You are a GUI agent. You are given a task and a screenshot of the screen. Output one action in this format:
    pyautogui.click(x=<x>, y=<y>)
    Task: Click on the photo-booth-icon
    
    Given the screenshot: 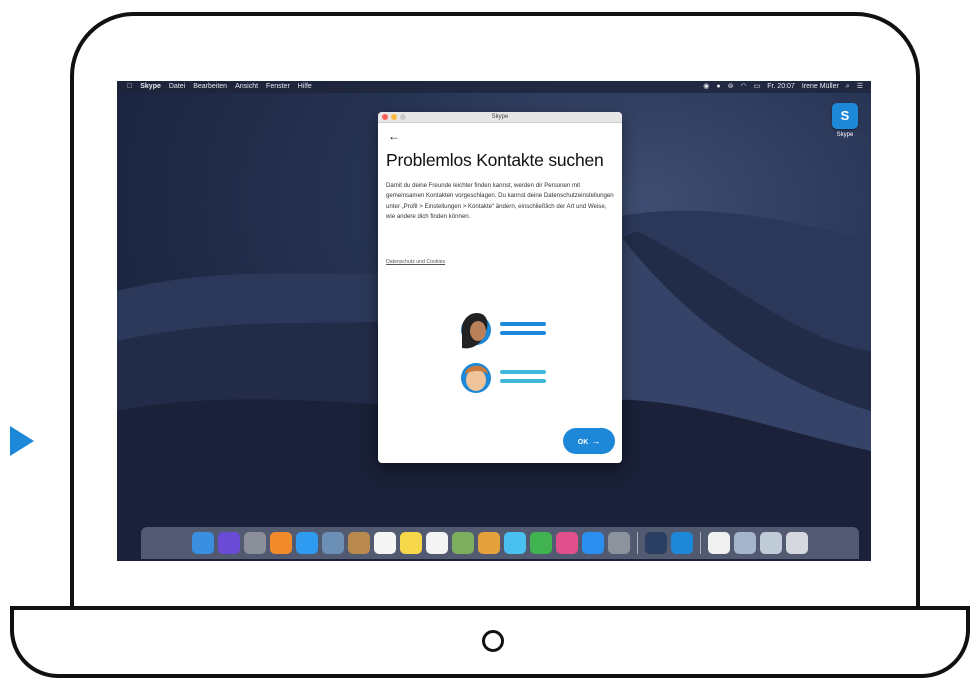 What is the action you would take?
    pyautogui.click(x=463, y=543)
    